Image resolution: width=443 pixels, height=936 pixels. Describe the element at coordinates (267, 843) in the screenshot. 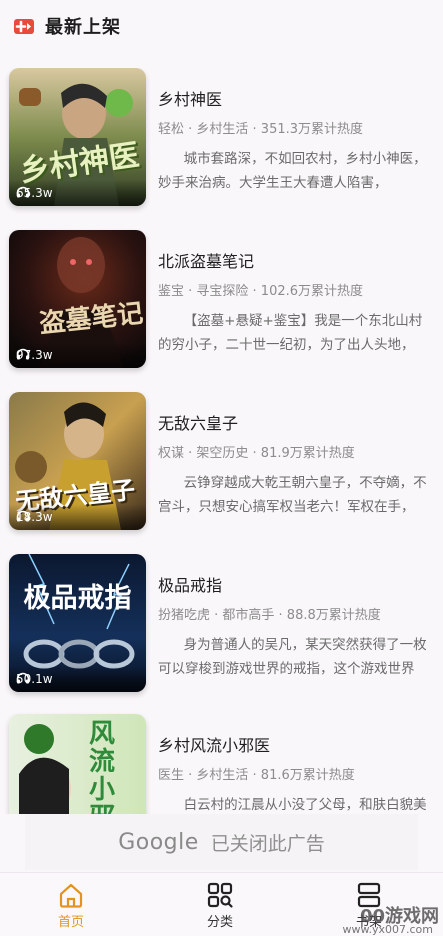

I see `ad-closed-text: 已关闭此广告` at that location.